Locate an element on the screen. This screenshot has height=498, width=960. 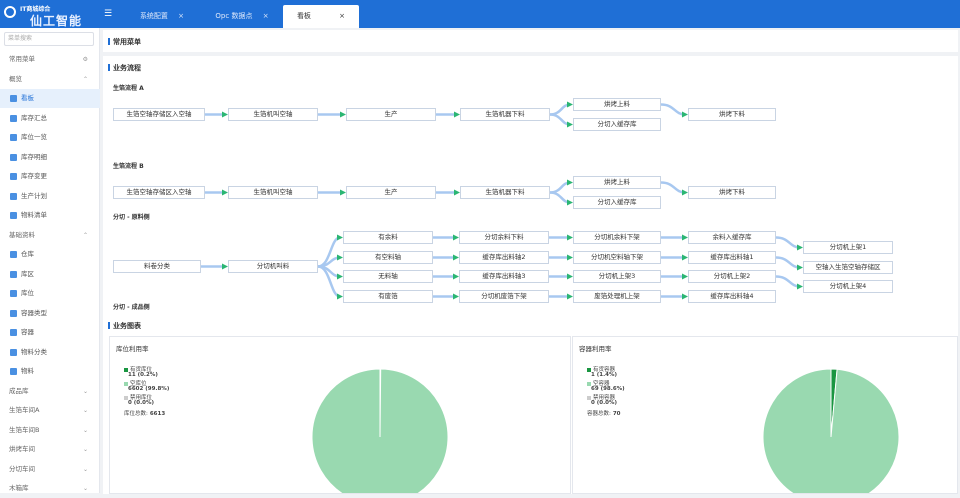
sidebar-item-11: 库区 is located at coordinates (50, 274).